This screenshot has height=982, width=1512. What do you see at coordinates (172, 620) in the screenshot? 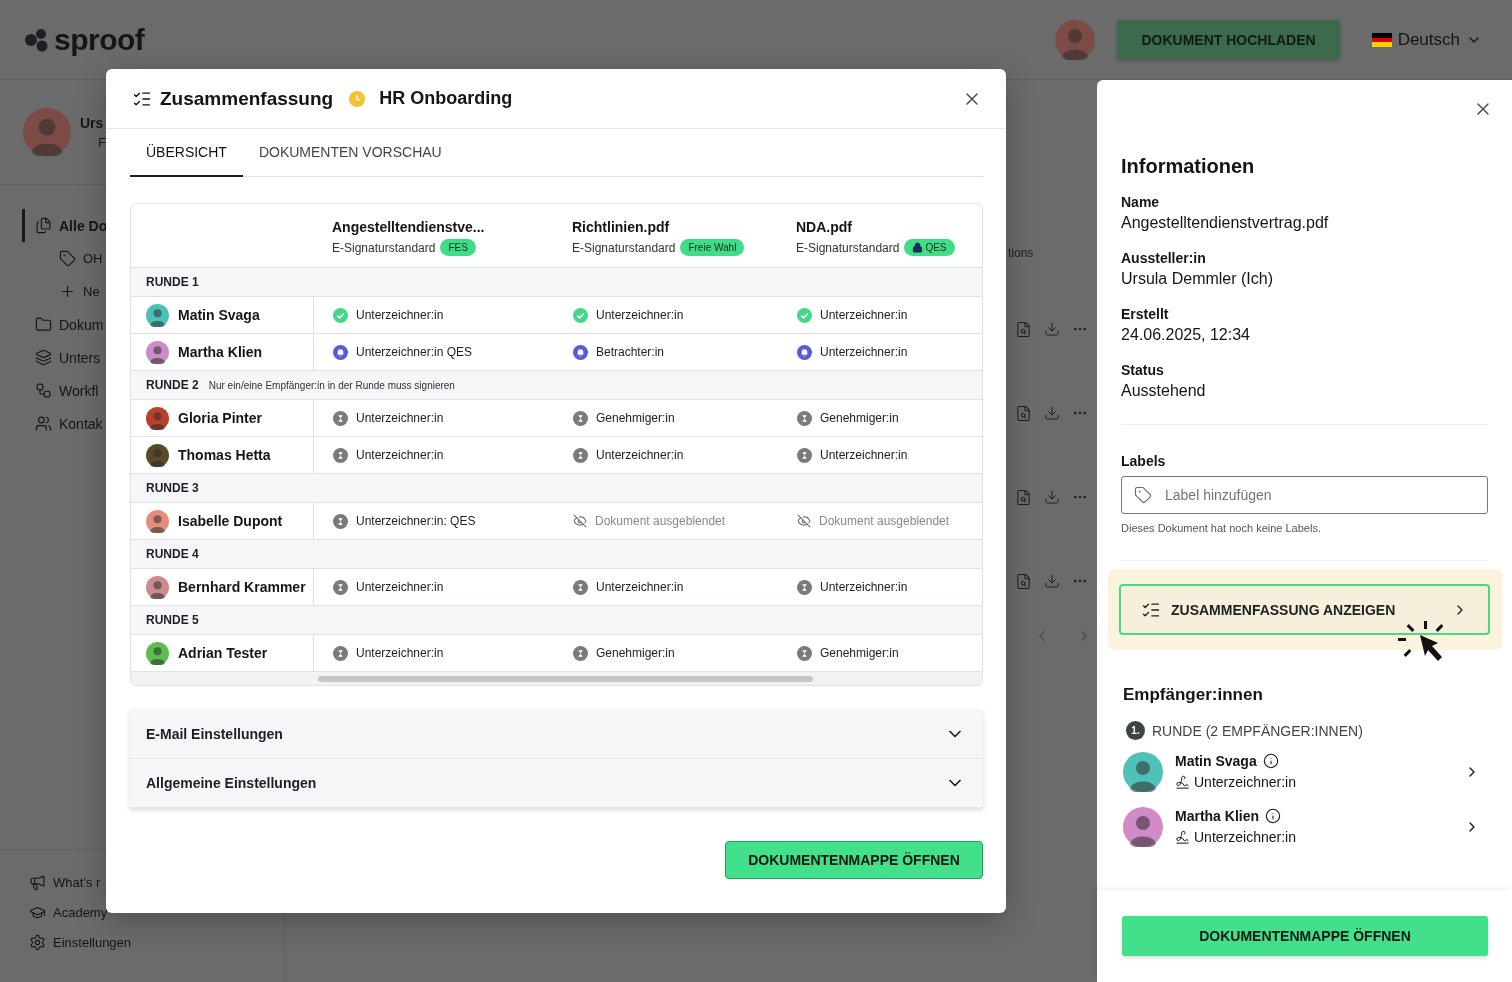
I see `round-label: RUNDE 5` at bounding box center [172, 620].